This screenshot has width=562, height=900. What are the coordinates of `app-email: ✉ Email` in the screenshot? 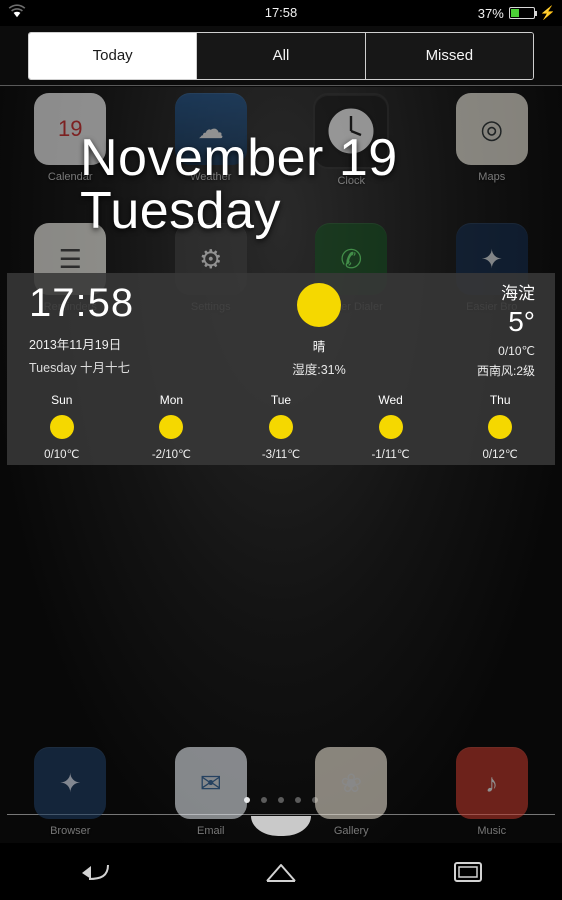 It's located at (211, 792).